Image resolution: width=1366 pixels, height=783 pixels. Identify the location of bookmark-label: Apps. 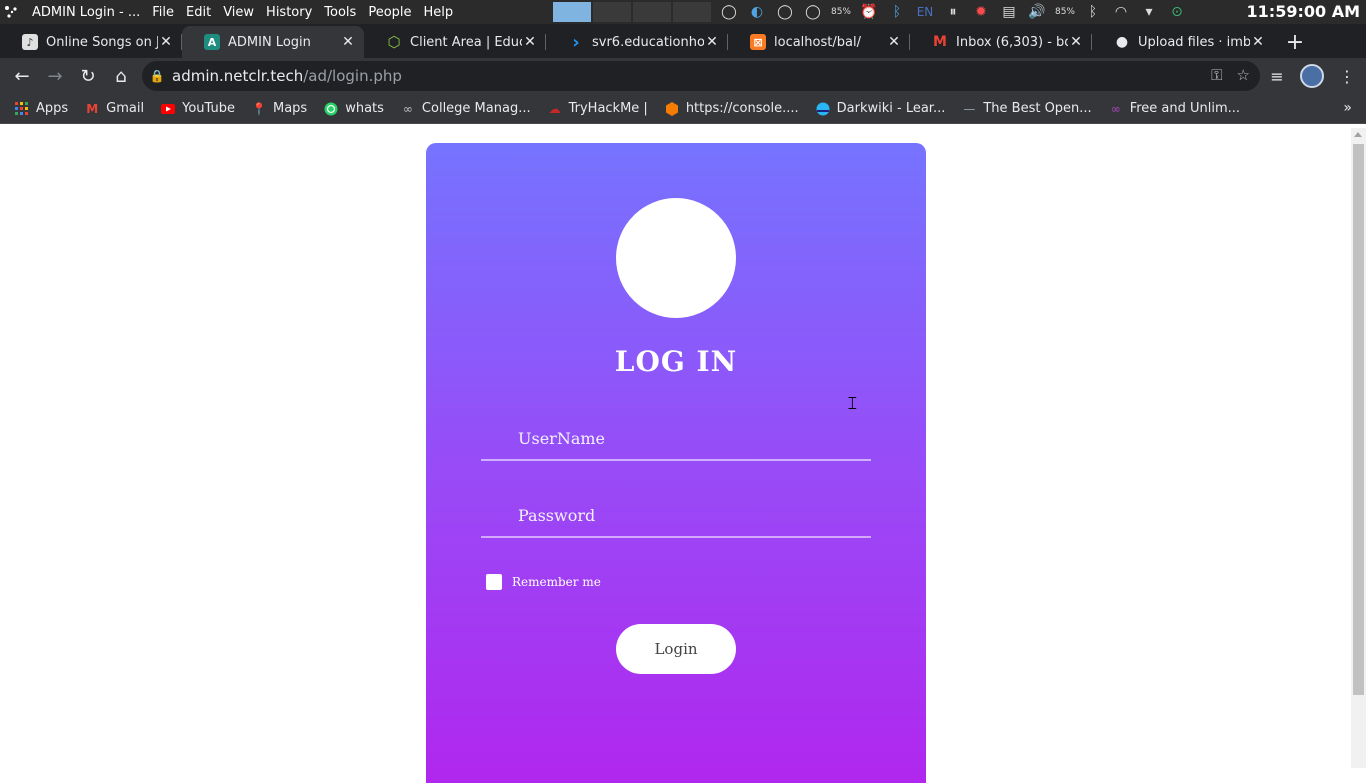
(52, 108).